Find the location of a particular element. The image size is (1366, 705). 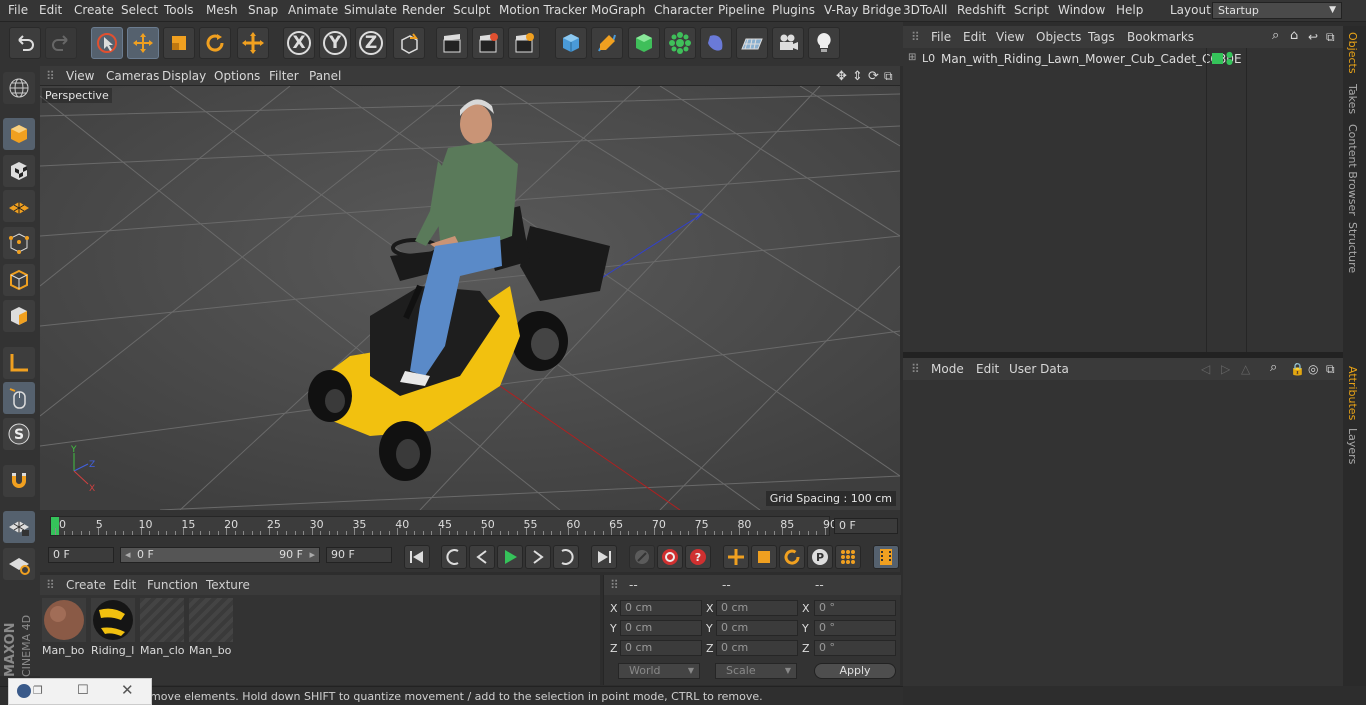

tab-layers: Layers is located at coordinates (1352, 446).